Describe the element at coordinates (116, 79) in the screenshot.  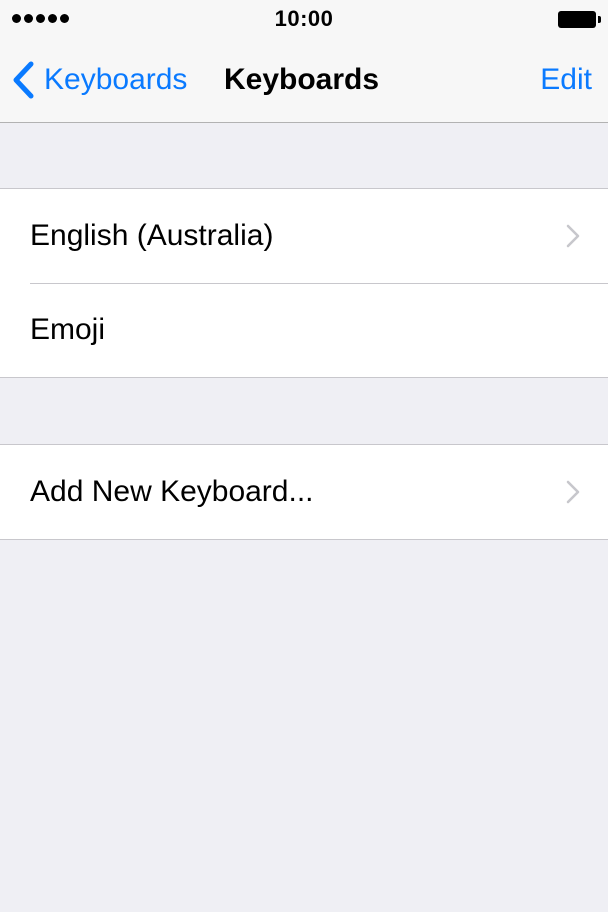
I see `back-button-label: Keyboards` at that location.